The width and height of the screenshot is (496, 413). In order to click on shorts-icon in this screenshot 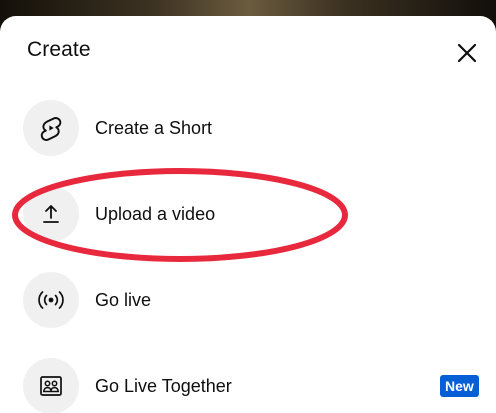, I will do `click(51, 129)`.